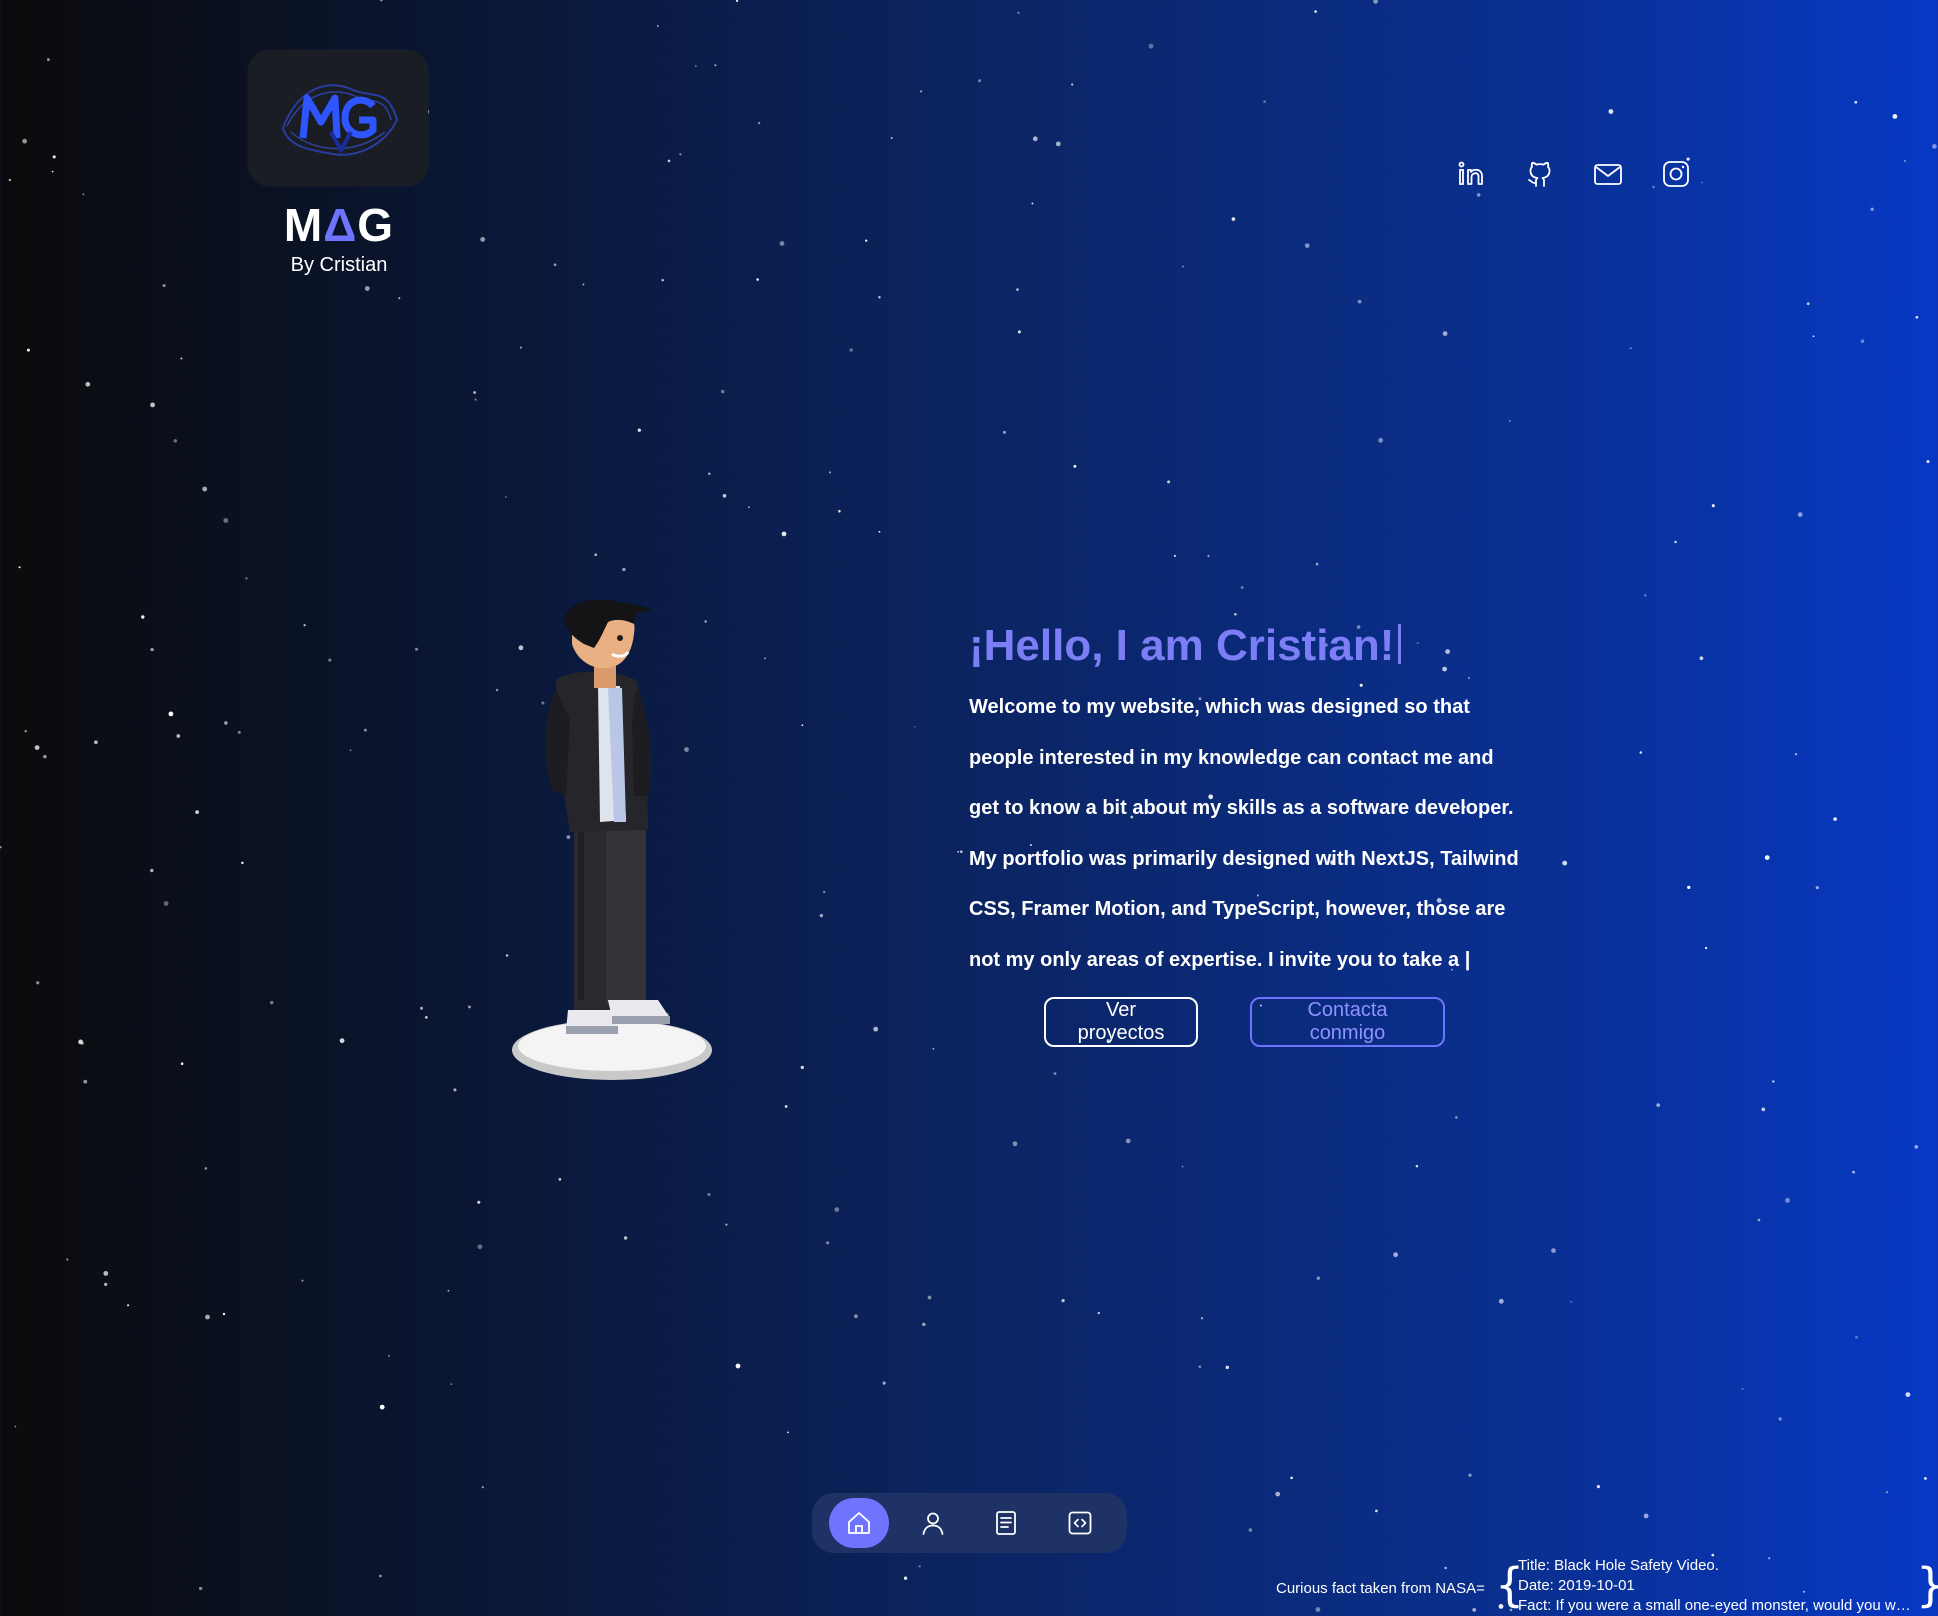  What do you see at coordinates (1080, 1523) in the screenshot?
I see `nav-projects` at bounding box center [1080, 1523].